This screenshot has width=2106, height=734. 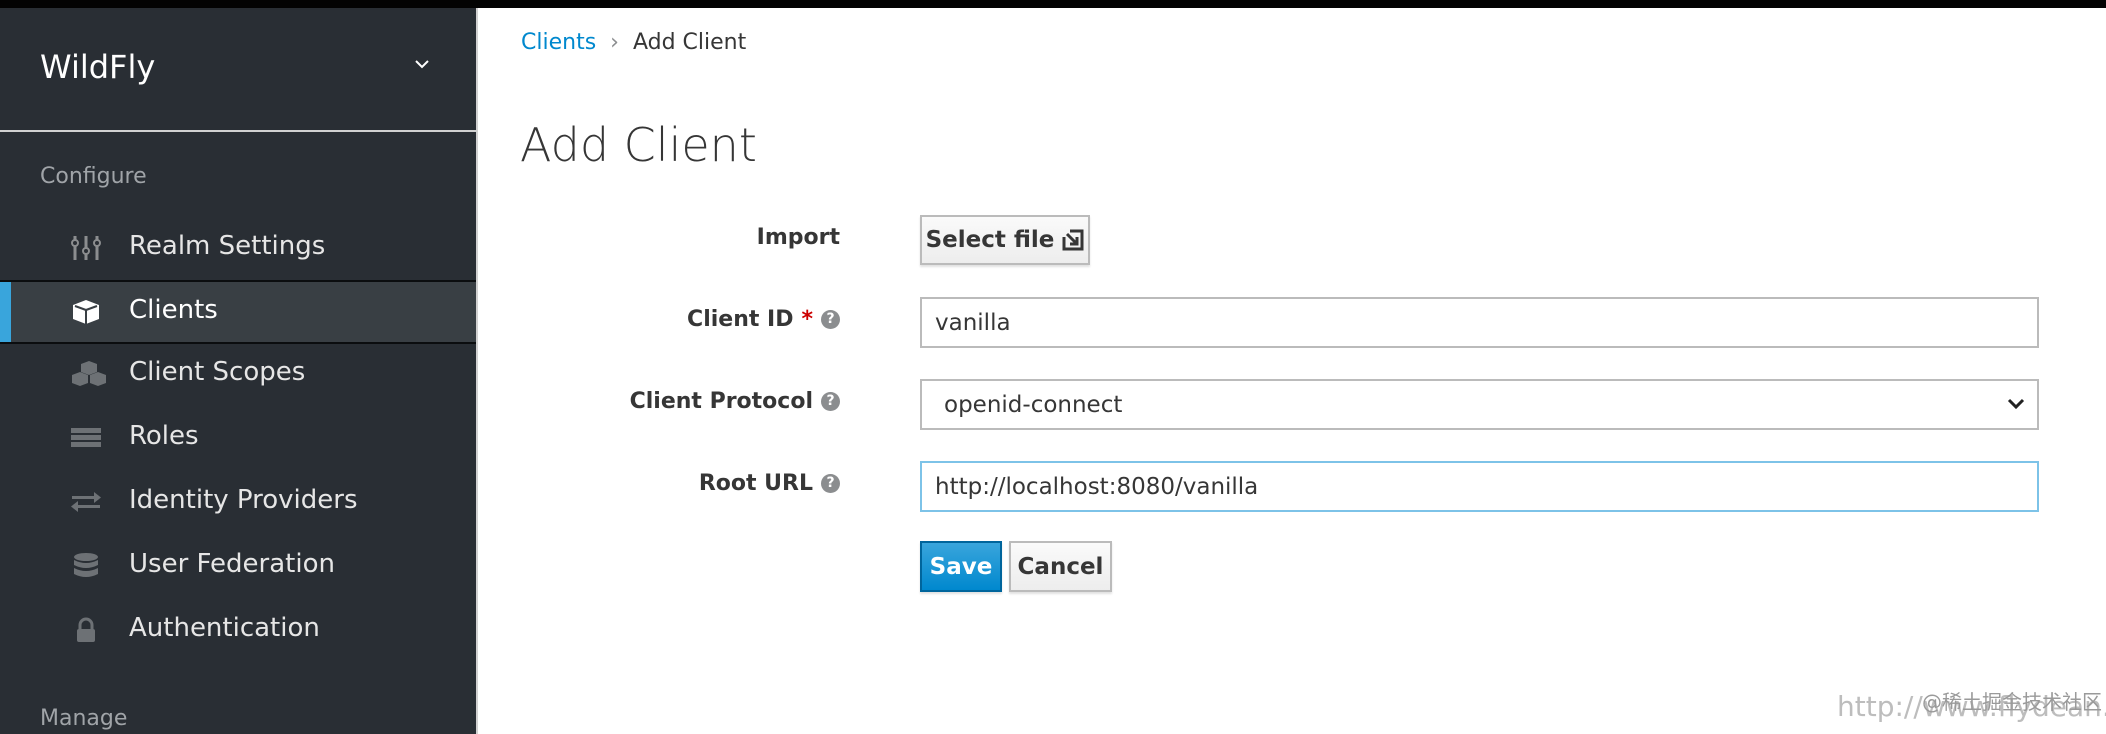 I want to click on required-marker: *, so click(x=807, y=319).